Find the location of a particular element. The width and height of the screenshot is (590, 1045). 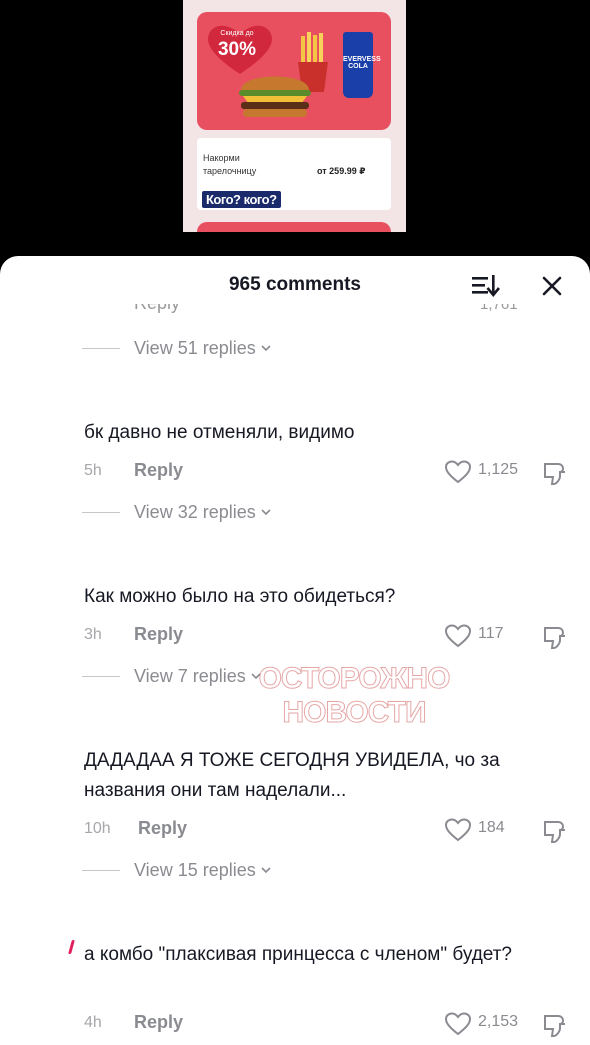

comment-meta: 3h Reply 117 is located at coordinates (334, 637).